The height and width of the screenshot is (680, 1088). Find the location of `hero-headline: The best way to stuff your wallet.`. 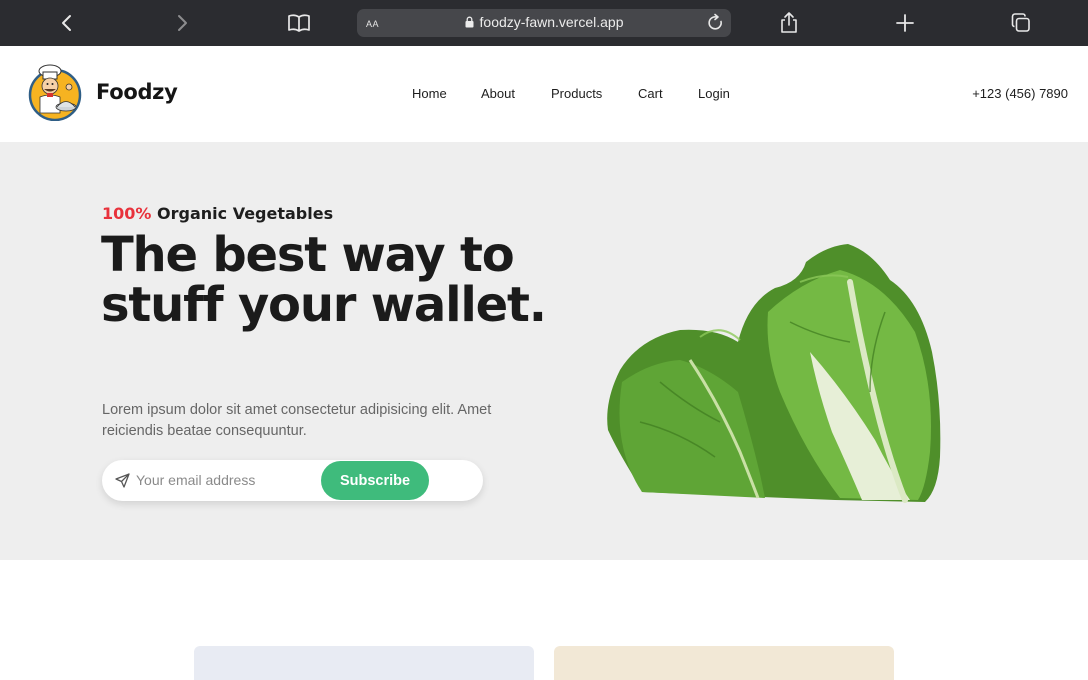

hero-headline: The best way to stuff your wallet. is located at coordinates (324, 280).